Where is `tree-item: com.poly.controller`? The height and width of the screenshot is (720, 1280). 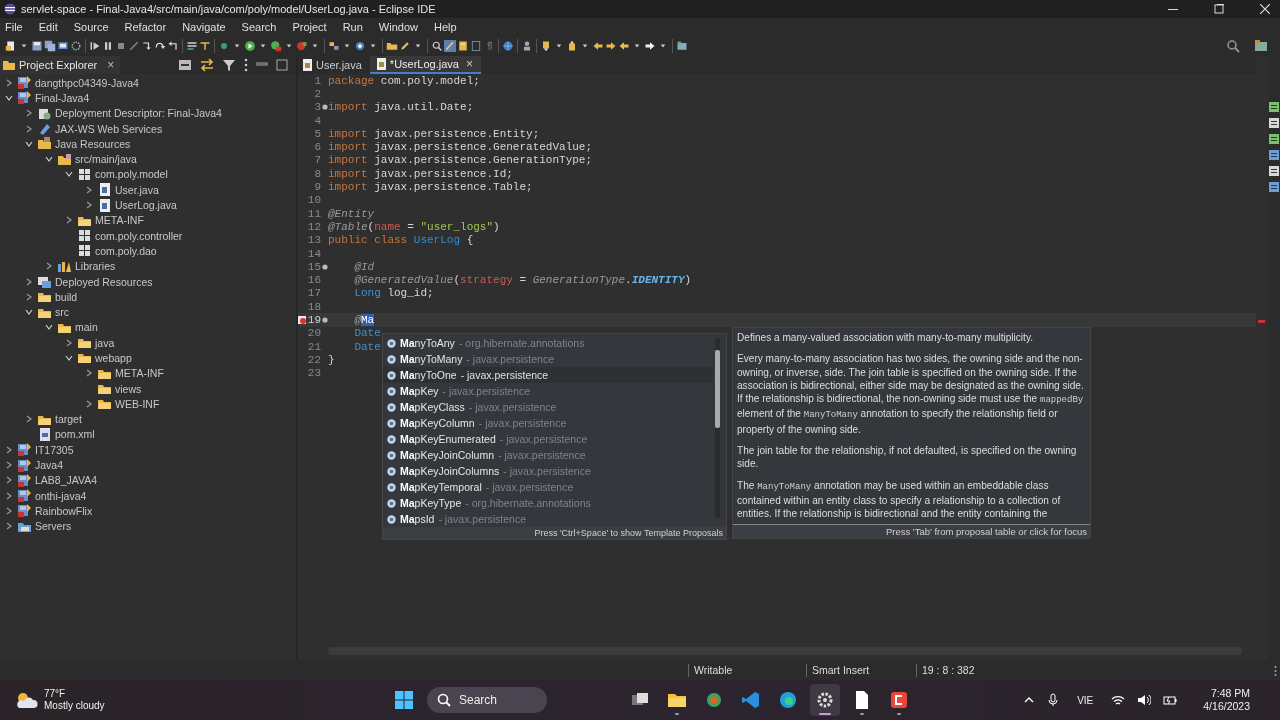 tree-item: com.poly.controller is located at coordinates (139, 235).